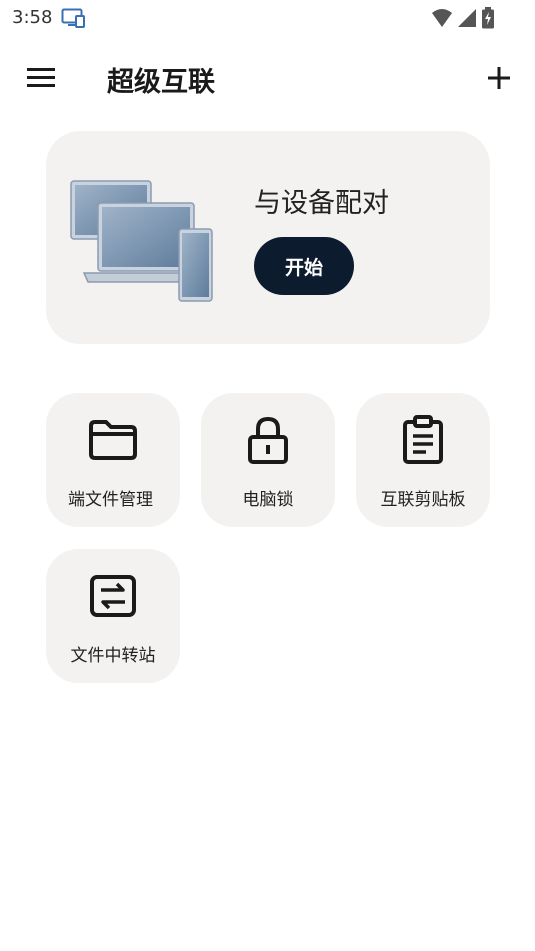  What do you see at coordinates (32, 17) in the screenshot?
I see `status-time: 3:58` at bounding box center [32, 17].